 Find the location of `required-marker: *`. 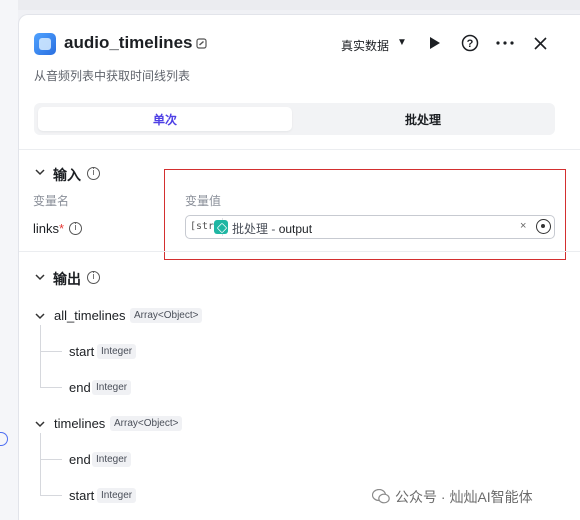

required-marker: * is located at coordinates (62, 228).